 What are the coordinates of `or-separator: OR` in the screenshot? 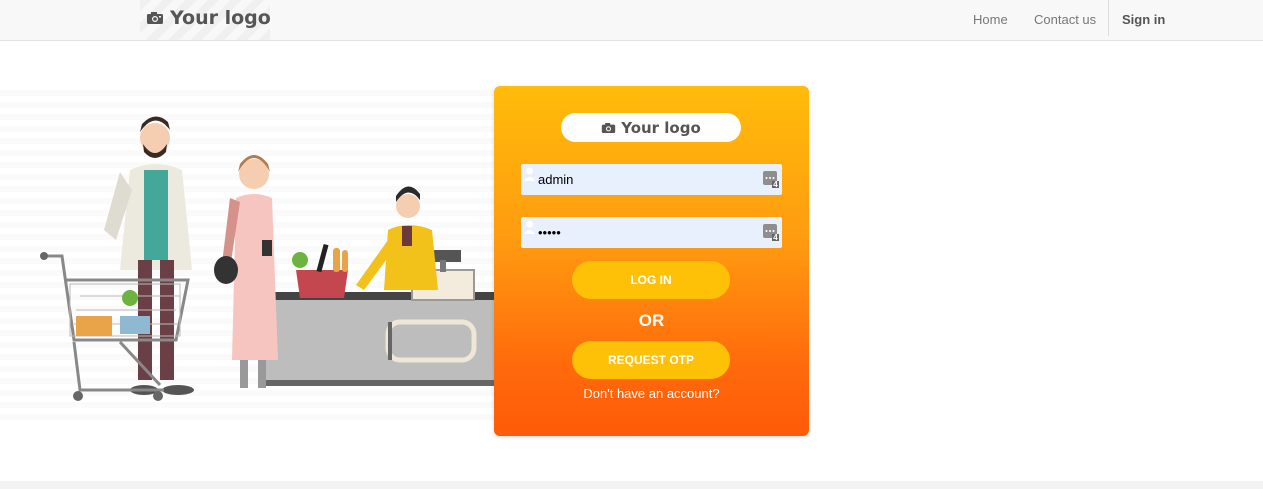 It's located at (651, 320).